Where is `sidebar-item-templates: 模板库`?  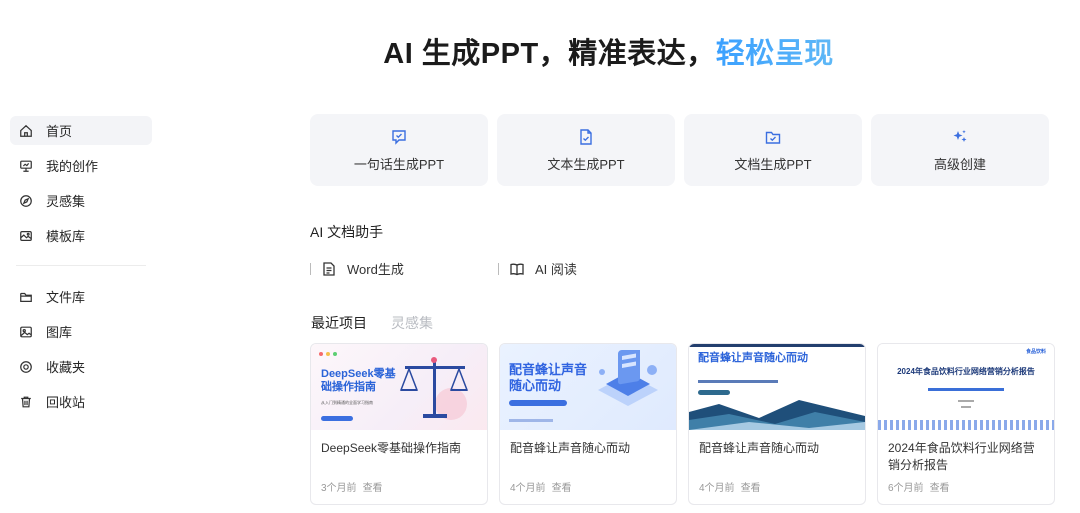
sidebar-item-templates: 模板库 is located at coordinates (81, 235).